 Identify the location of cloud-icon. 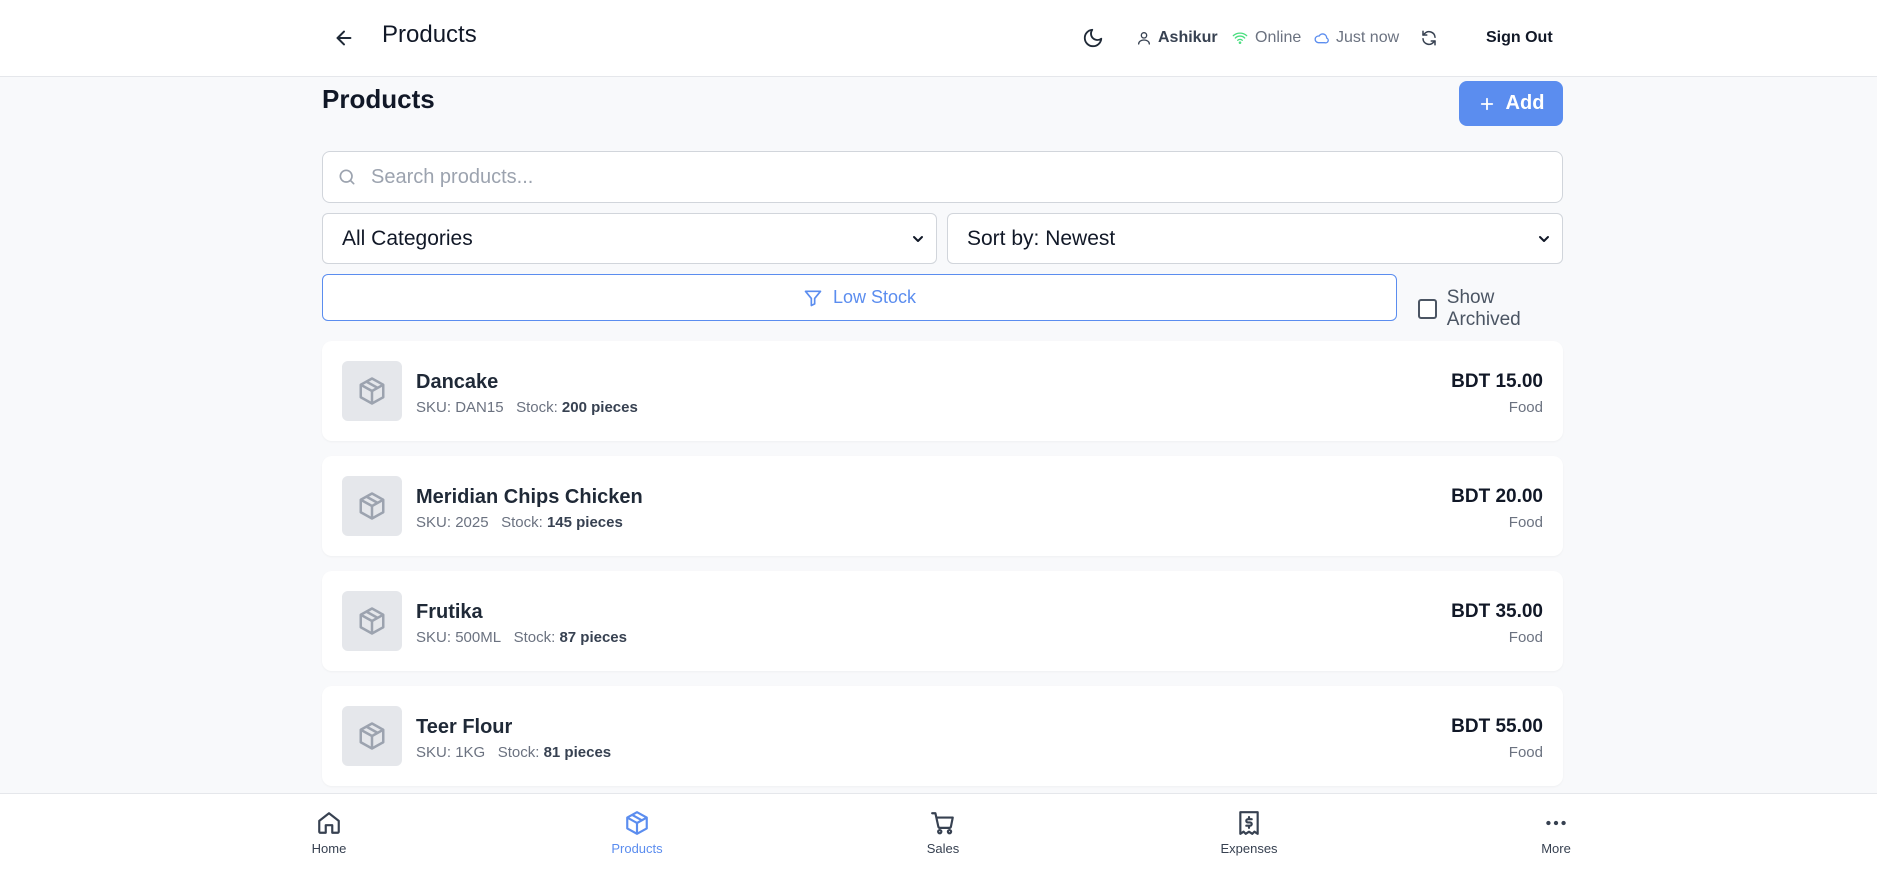
(1321, 38).